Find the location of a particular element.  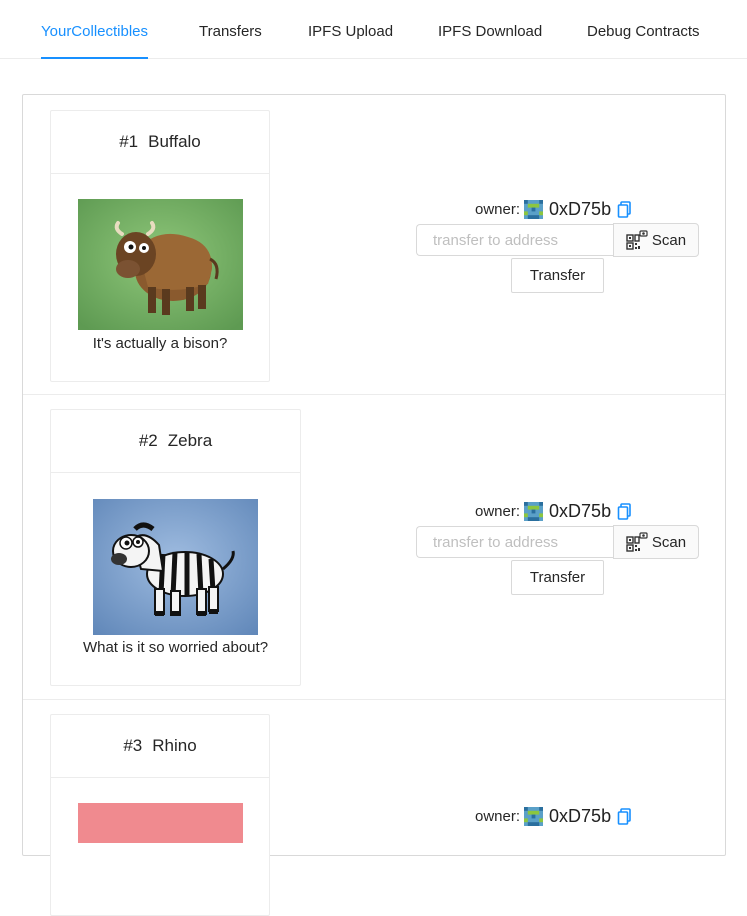

card-title: #2 Zebra is located at coordinates (175, 441).